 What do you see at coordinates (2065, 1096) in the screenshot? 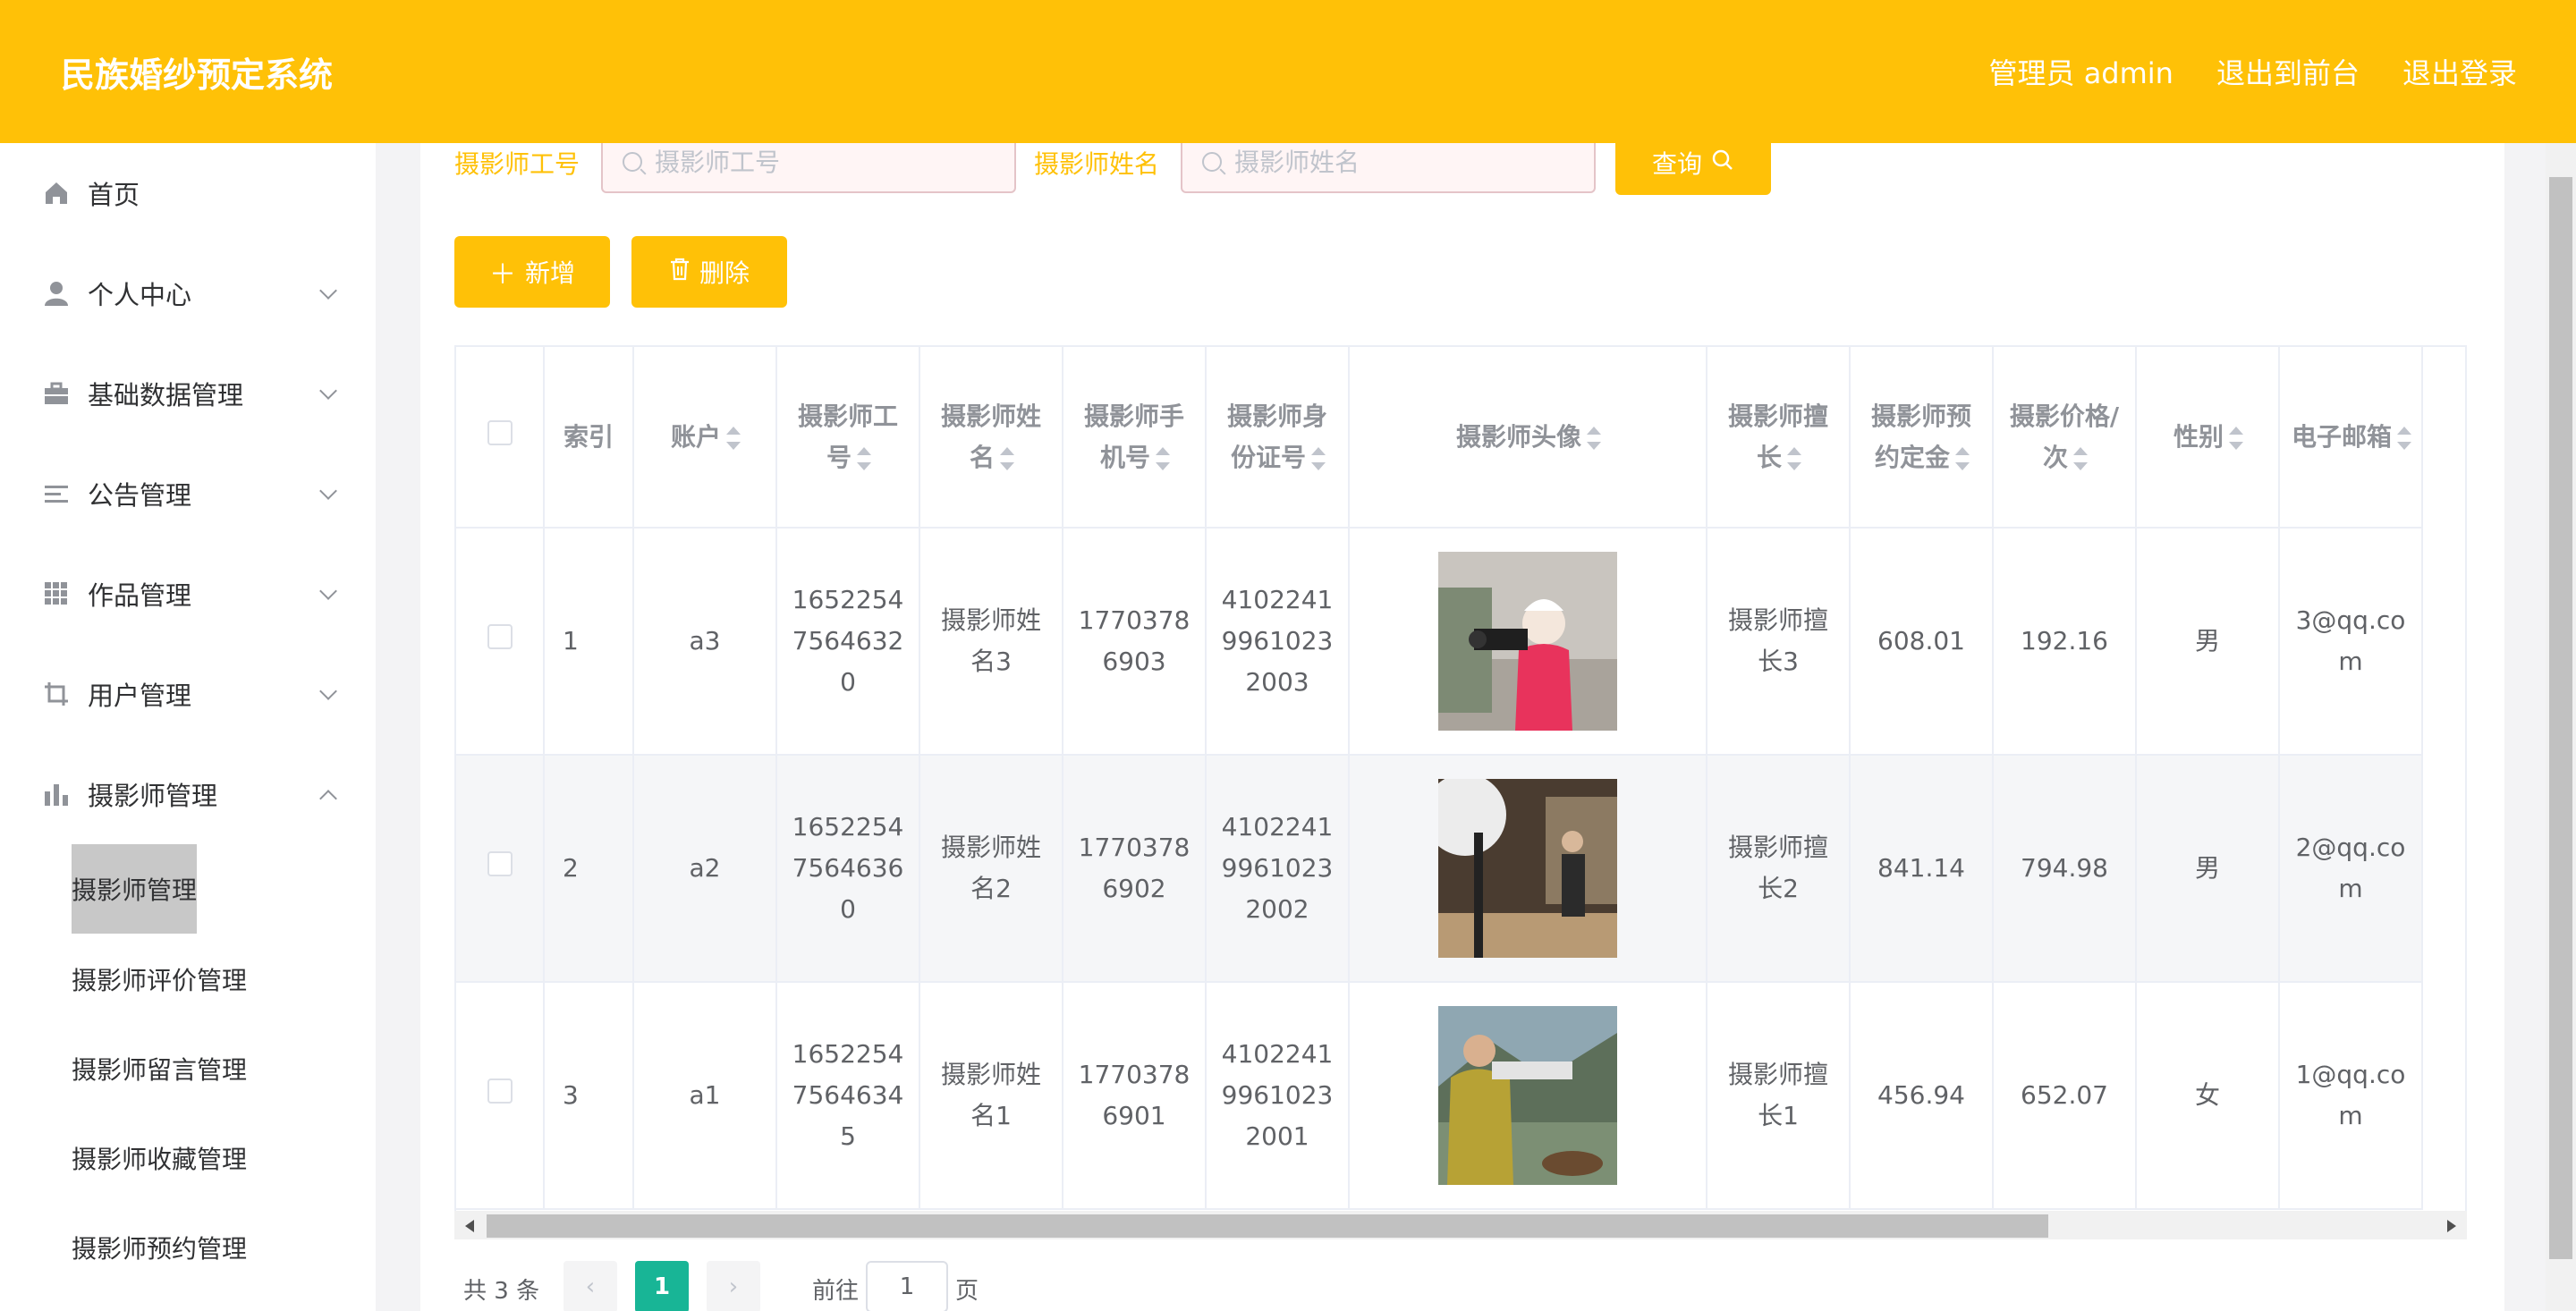
I see `cell-price: 652.07` at bounding box center [2065, 1096].